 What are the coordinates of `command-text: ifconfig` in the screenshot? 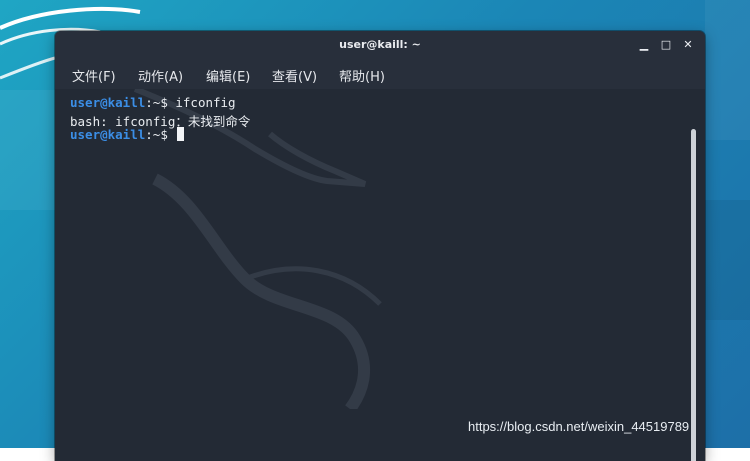 It's located at (205, 102).